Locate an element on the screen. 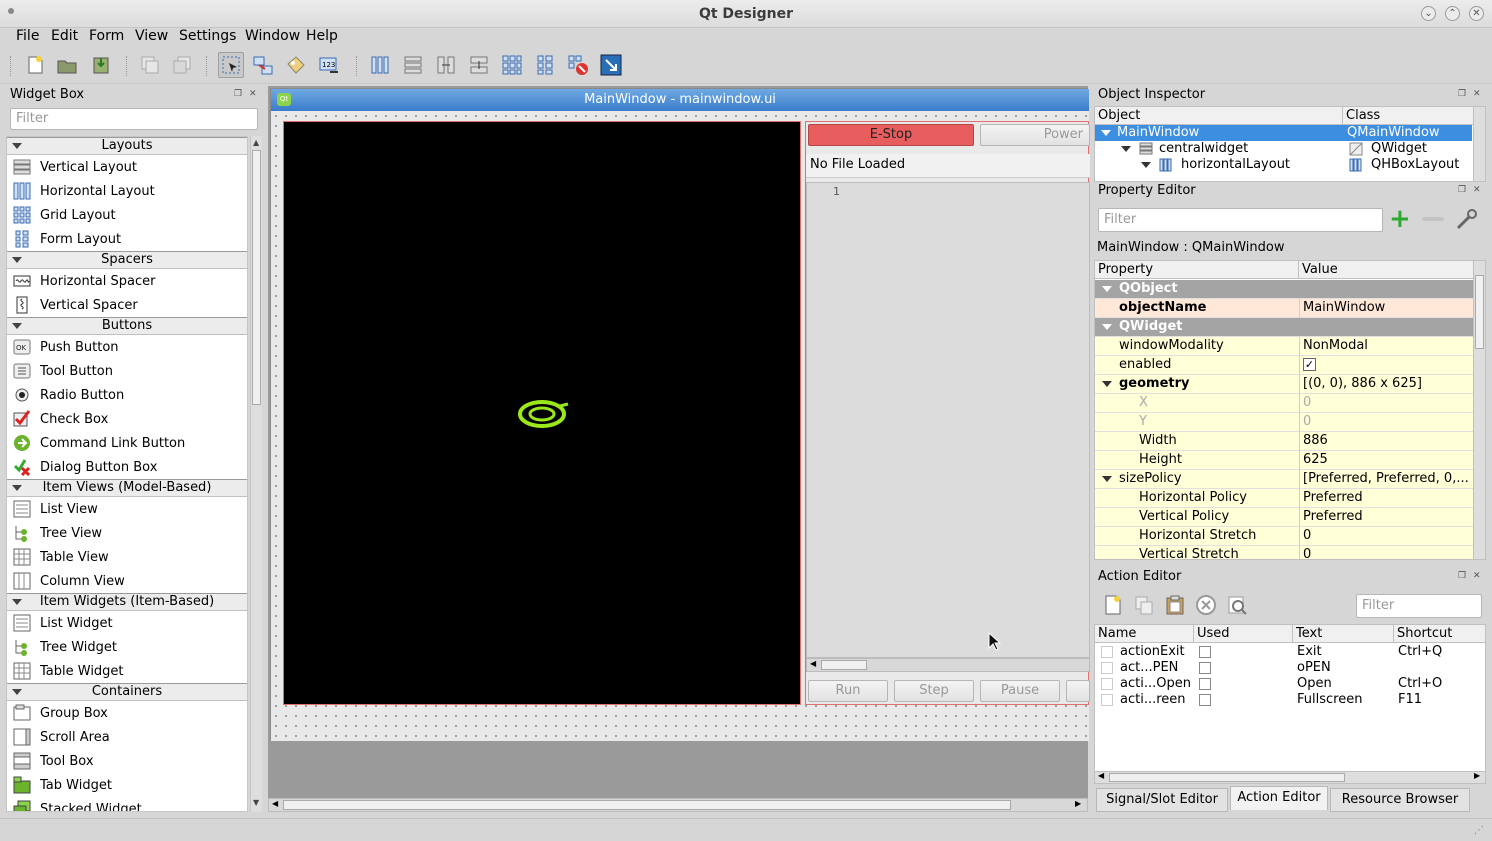 The width and height of the screenshot is (1492, 841). property-row: Horizontal Stretch 0 is located at coordinates (1284, 536).